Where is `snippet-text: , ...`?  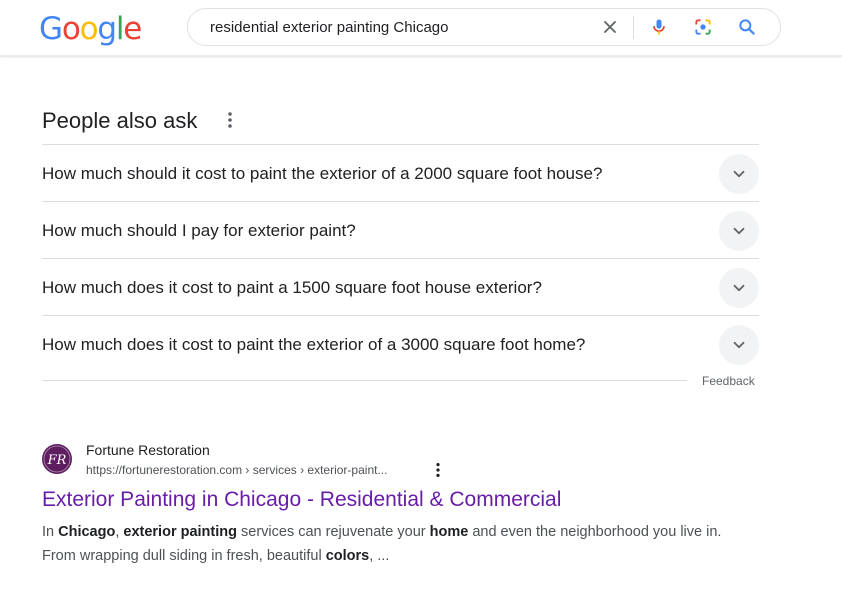 snippet-text: , ... is located at coordinates (379, 556).